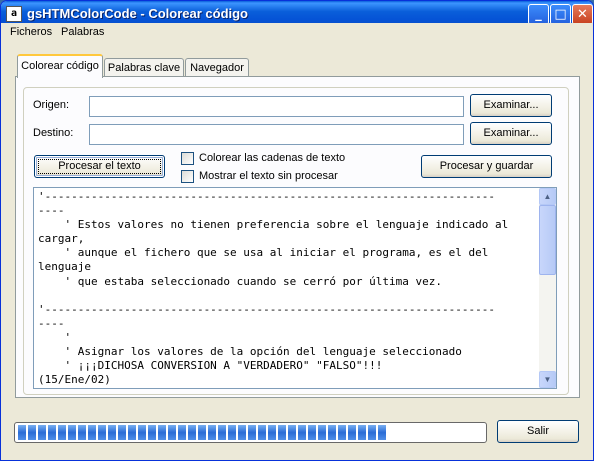  I want to click on menu-palabras: Palabras, so click(82, 32).